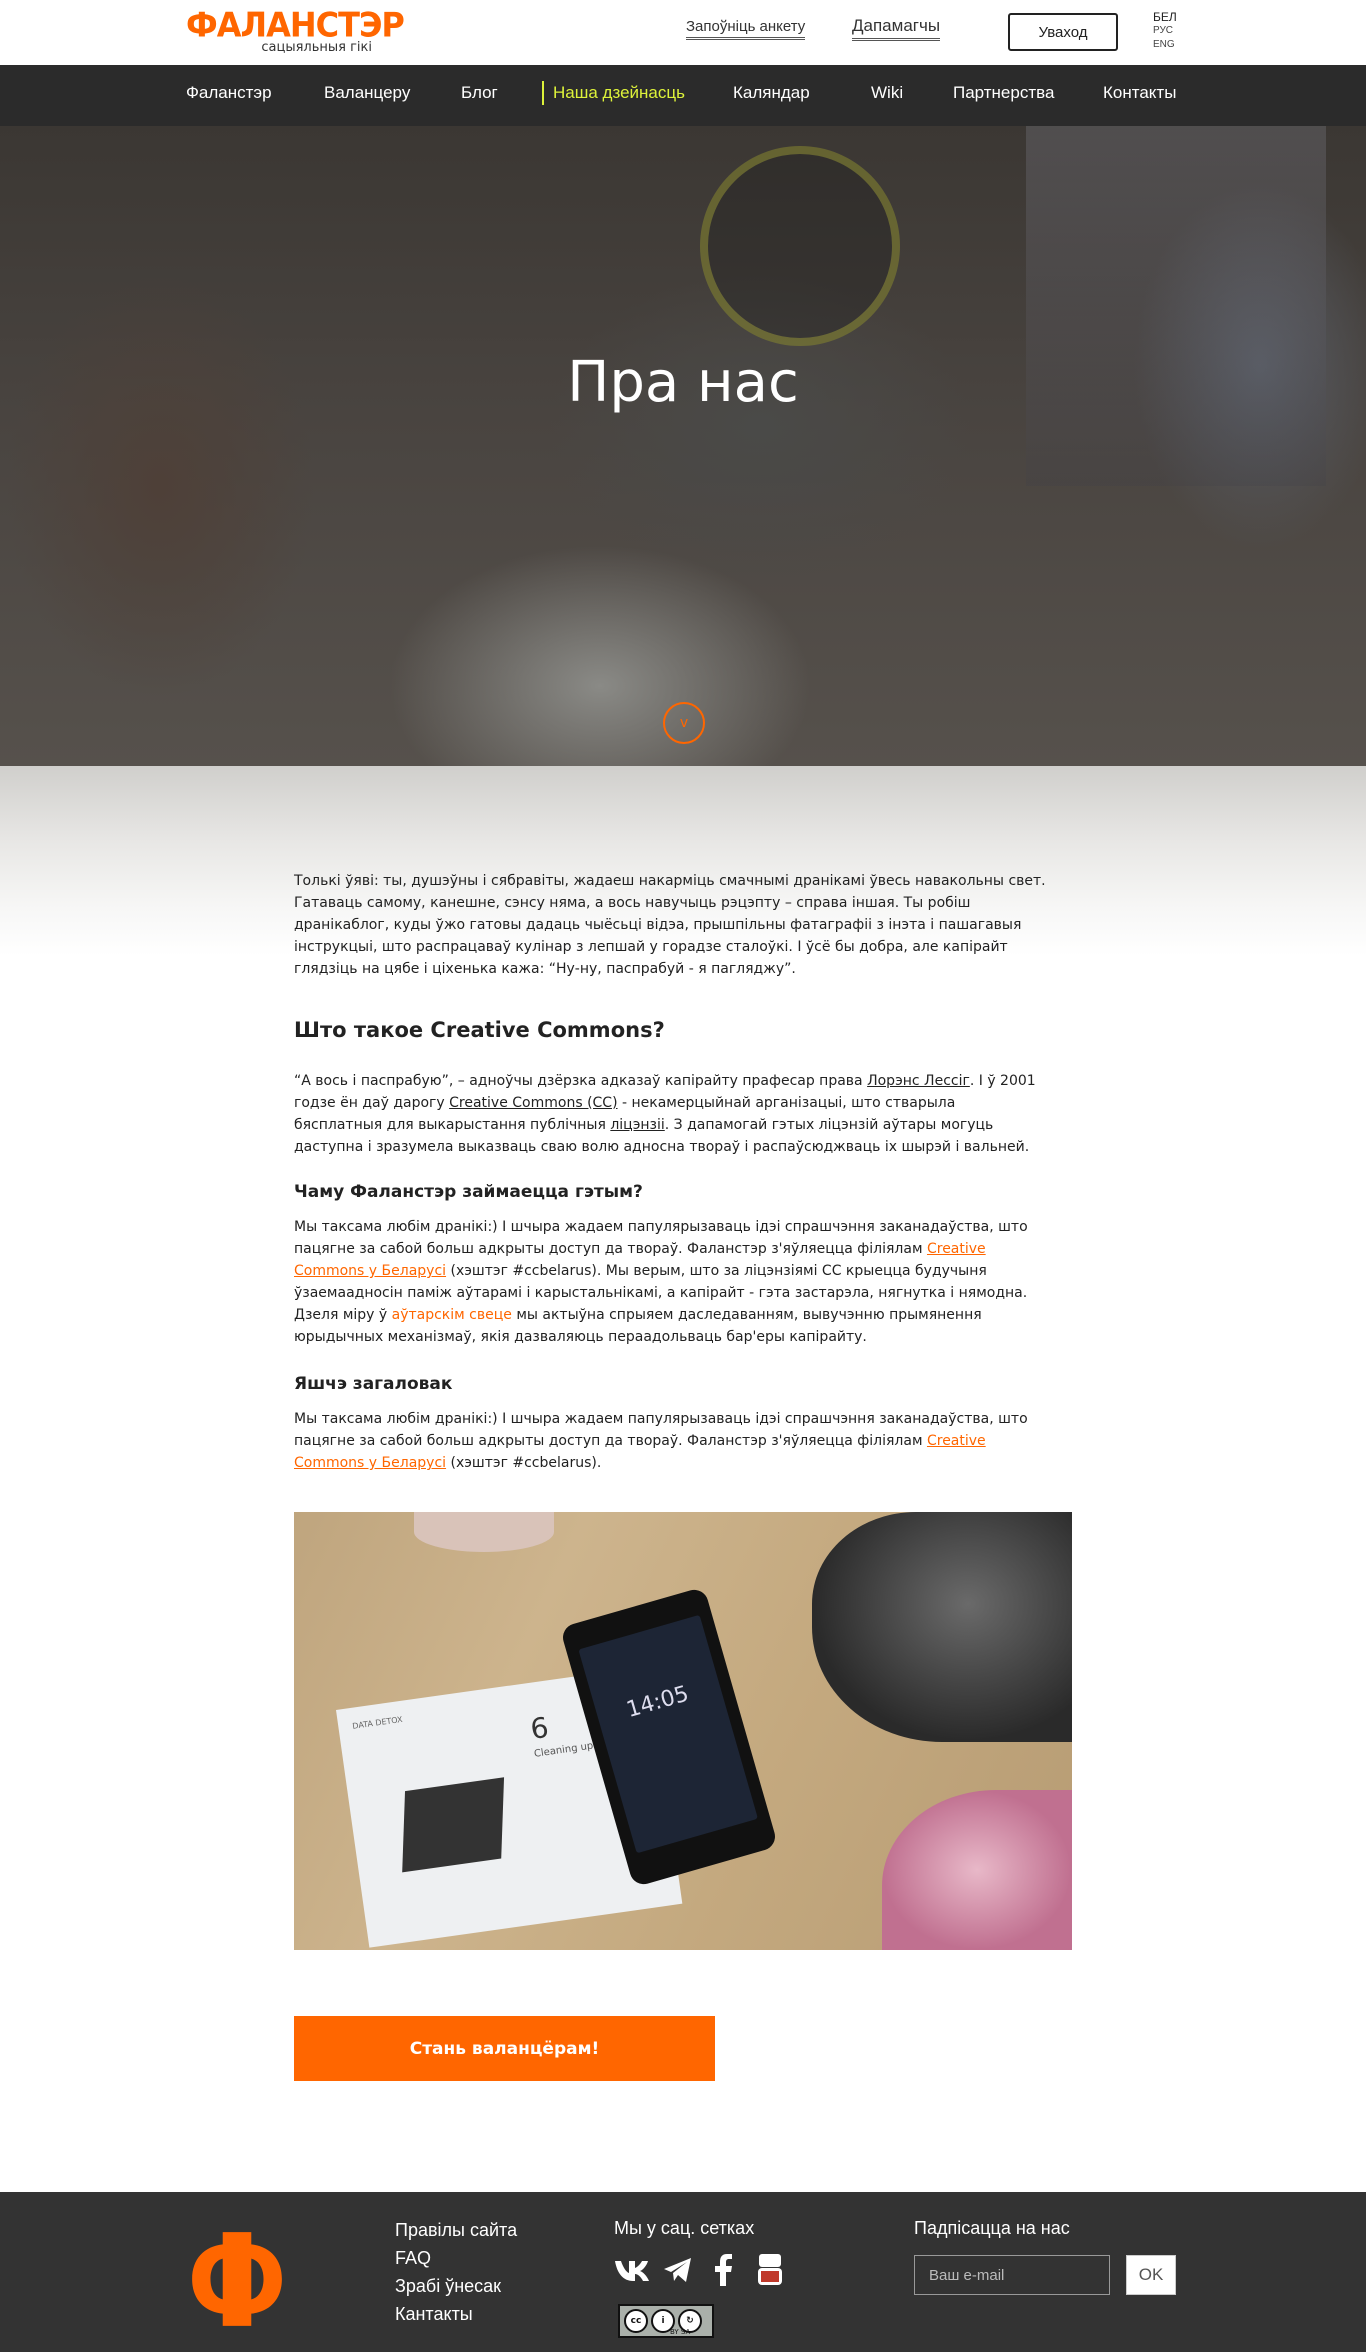 The height and width of the screenshot is (2352, 1366). What do you see at coordinates (666, 2321) in the screenshot?
I see `cc-license-badge: cc i ↻ BY SA` at bounding box center [666, 2321].